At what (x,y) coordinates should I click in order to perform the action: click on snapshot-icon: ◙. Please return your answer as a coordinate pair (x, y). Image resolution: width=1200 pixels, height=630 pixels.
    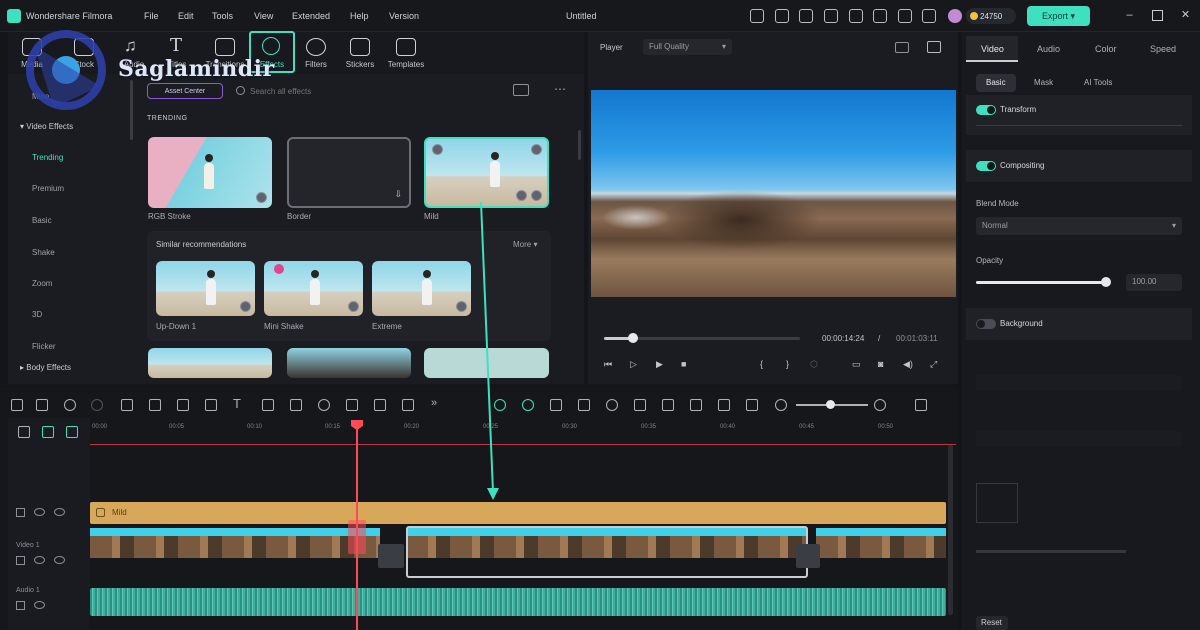
    Looking at the image, I should click on (880, 364).